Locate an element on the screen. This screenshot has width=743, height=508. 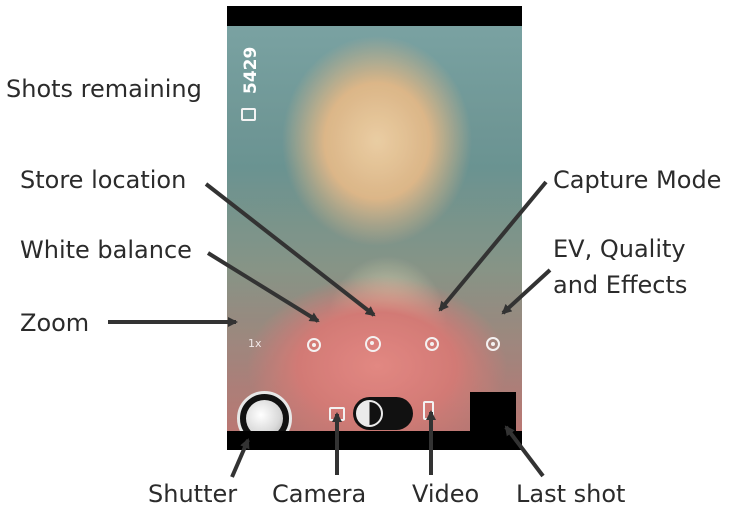
label-white-balance: White balance is located at coordinates (106, 250).